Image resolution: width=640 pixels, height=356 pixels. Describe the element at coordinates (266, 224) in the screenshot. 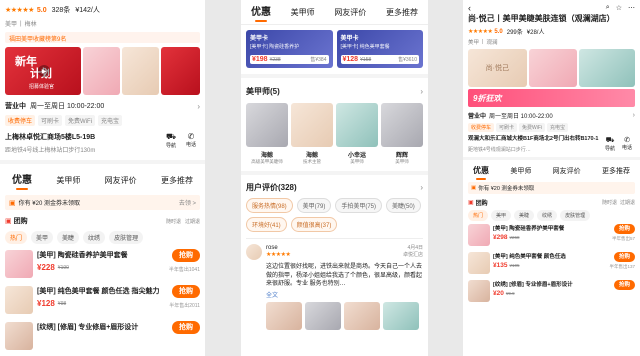

I see `review-chip: 环境好(41)` at that location.